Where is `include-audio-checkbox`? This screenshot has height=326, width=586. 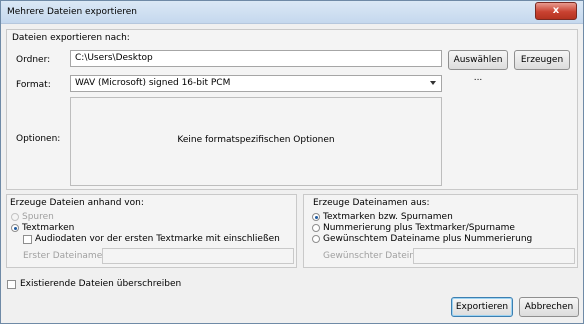 include-audio-checkbox is located at coordinates (27, 239).